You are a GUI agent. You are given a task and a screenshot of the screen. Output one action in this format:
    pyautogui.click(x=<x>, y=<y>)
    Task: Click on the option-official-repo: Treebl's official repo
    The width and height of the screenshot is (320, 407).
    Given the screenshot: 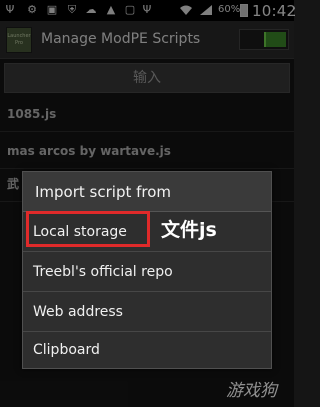 What is the action you would take?
    pyautogui.click(x=147, y=272)
    